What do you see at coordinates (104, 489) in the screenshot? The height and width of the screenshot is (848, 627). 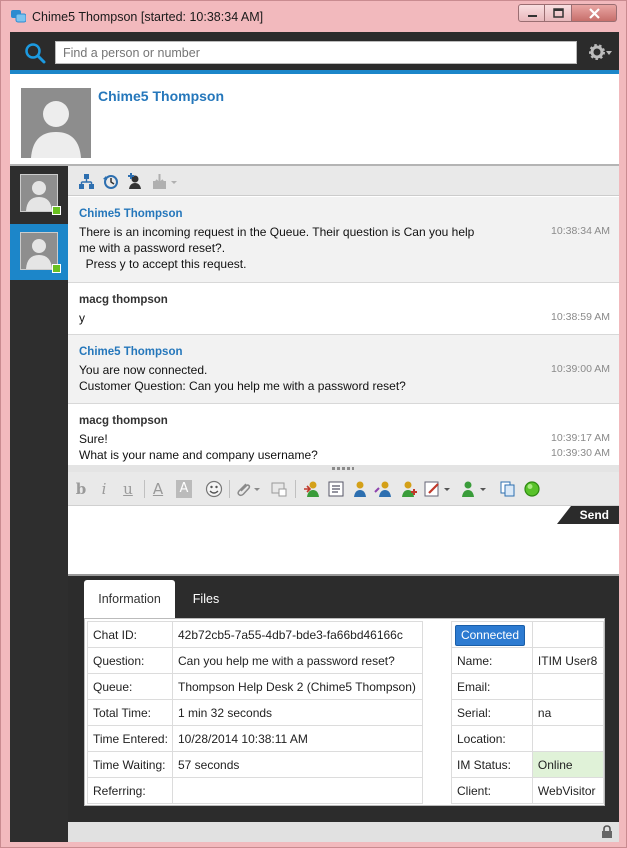 I see `italic-button: i` at bounding box center [104, 489].